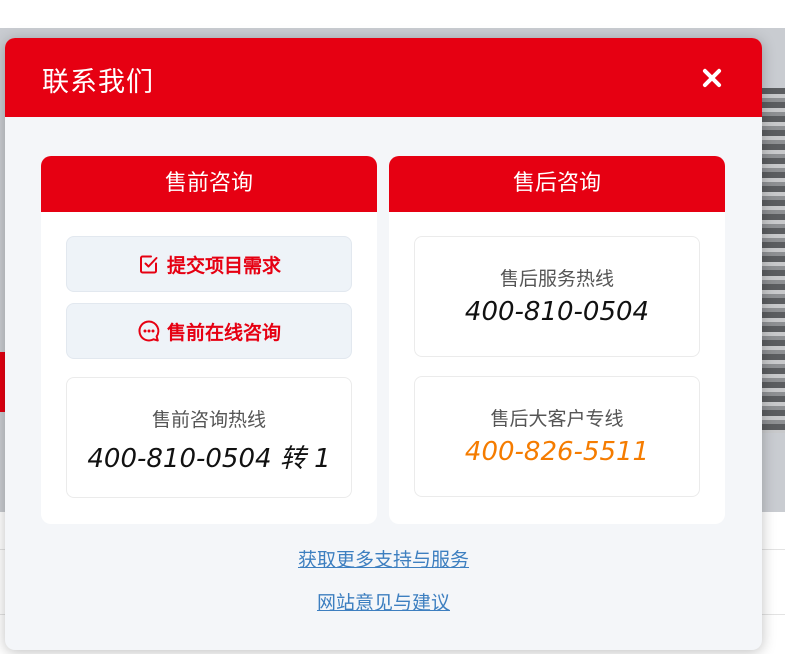  What do you see at coordinates (209, 456) in the screenshot?
I see `presale-hotline-number: 400-810-0504 转 1` at bounding box center [209, 456].